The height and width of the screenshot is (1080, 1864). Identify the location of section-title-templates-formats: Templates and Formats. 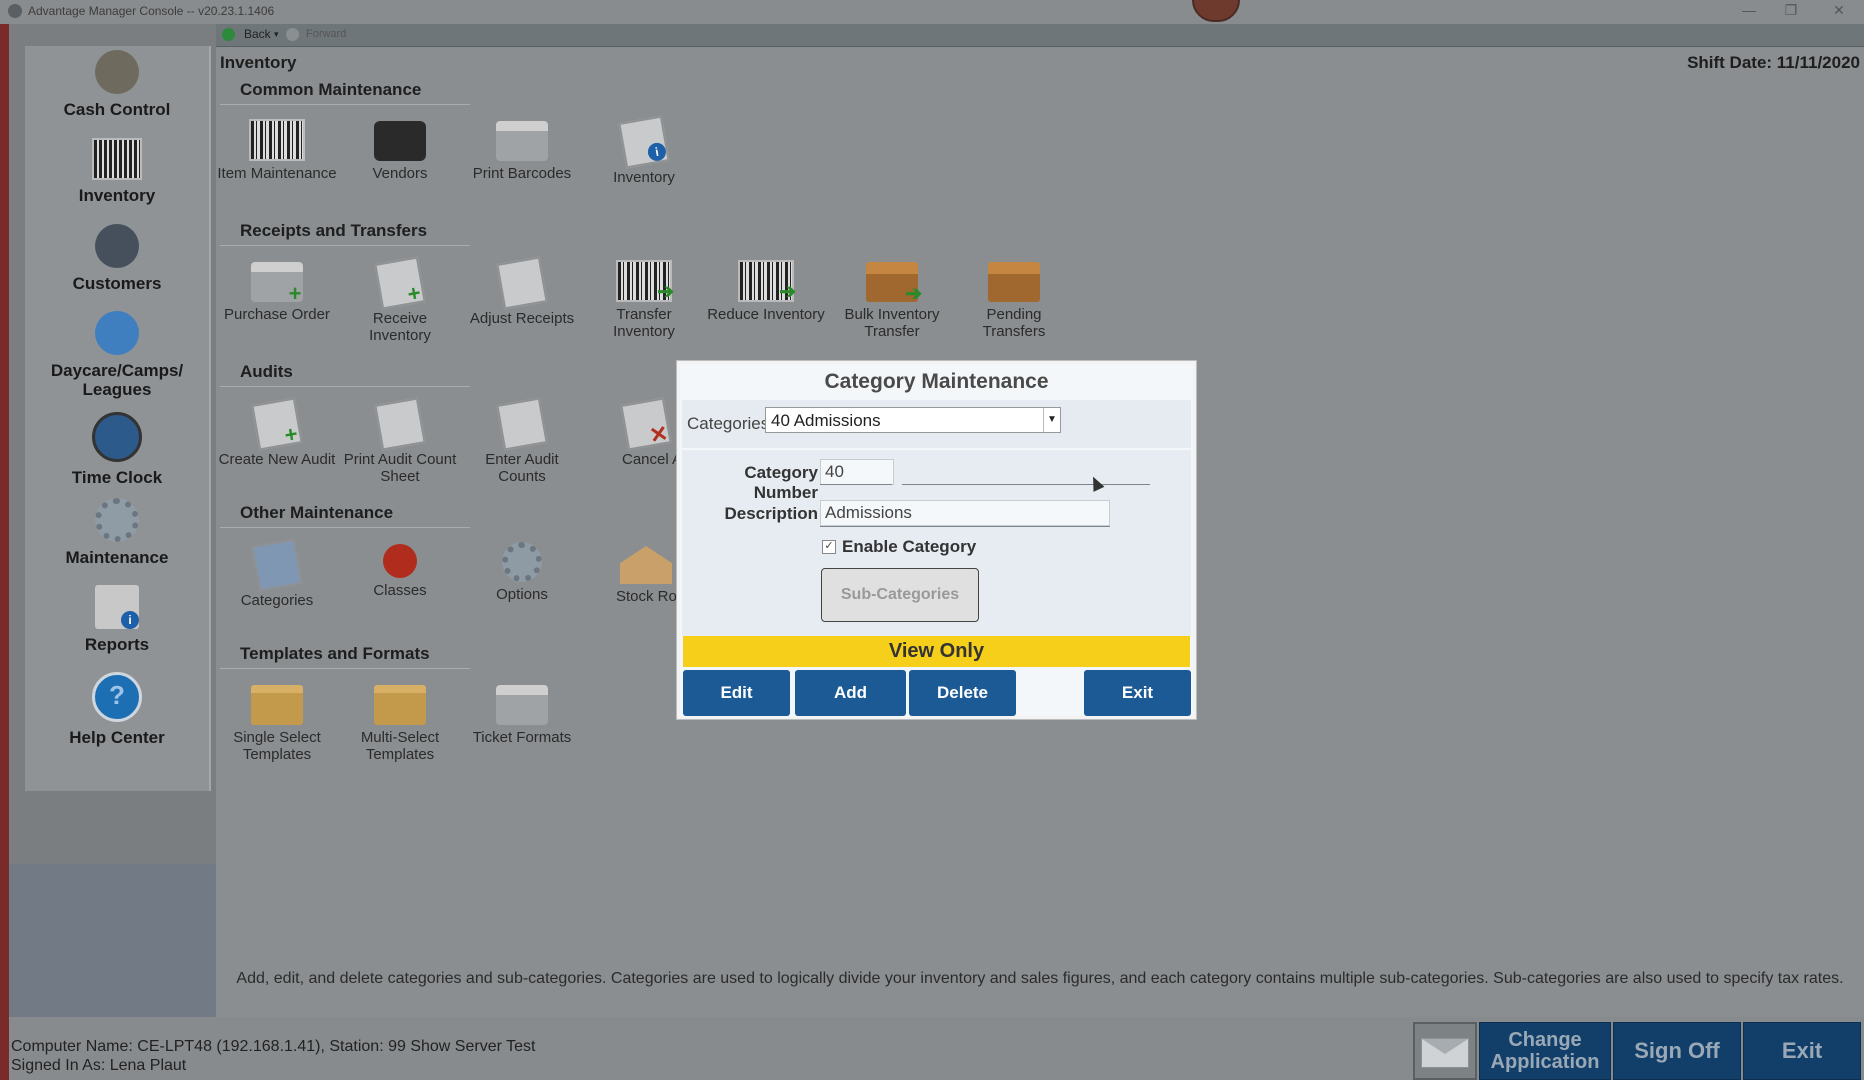
(345, 656).